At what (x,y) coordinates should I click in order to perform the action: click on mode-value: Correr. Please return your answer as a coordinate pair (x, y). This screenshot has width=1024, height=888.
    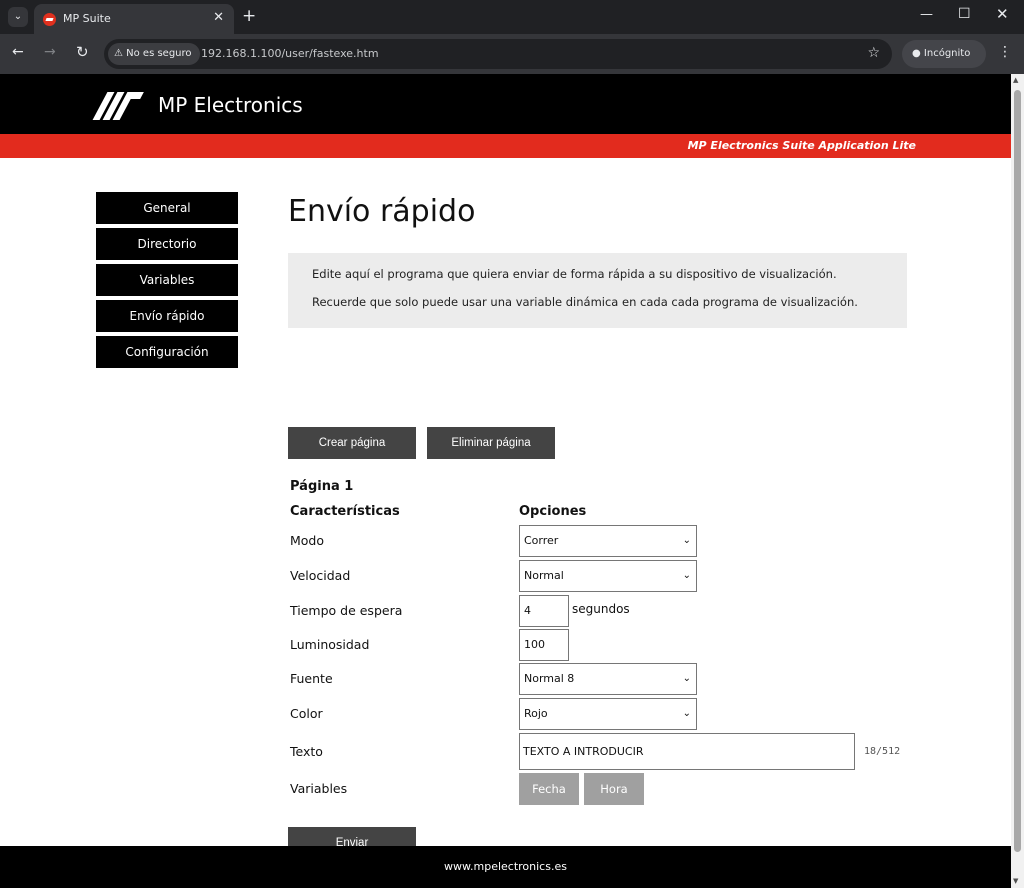
    Looking at the image, I should click on (541, 540).